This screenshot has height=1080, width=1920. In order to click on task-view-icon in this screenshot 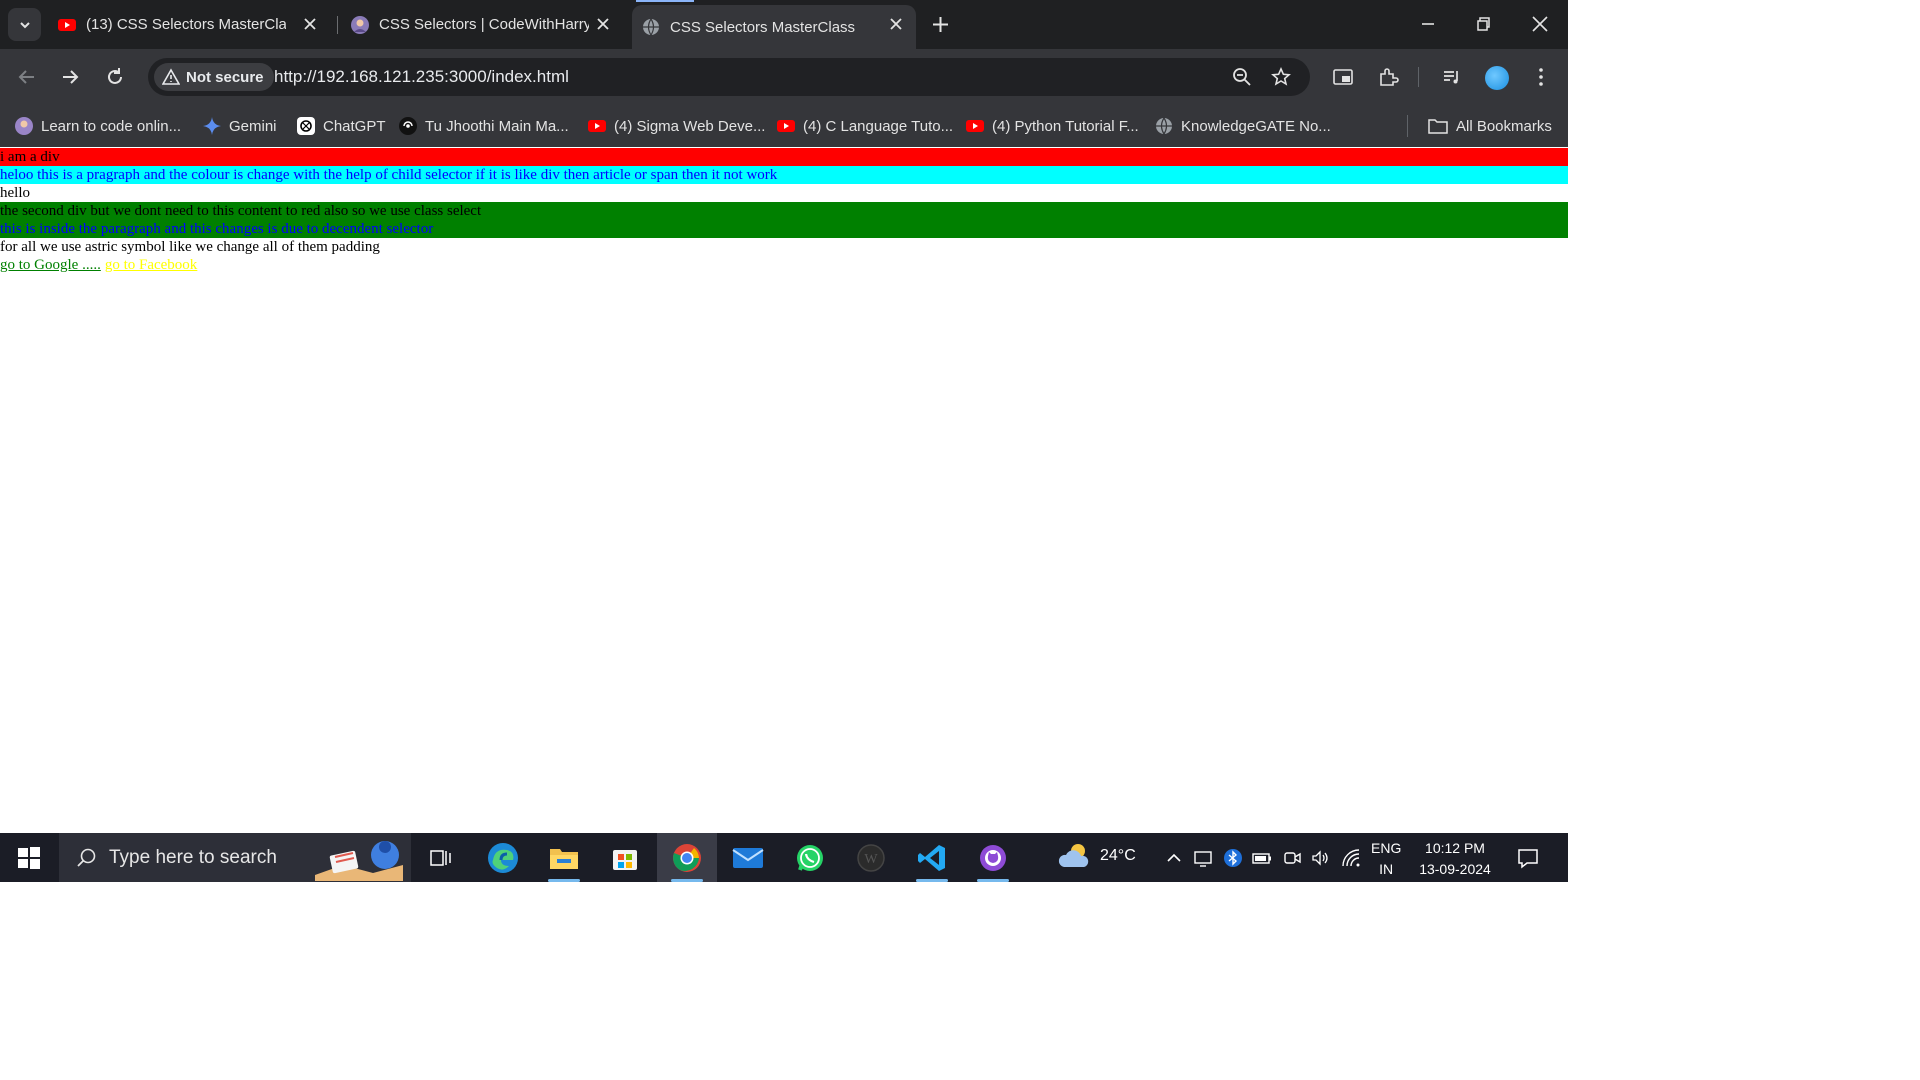, I will do `click(440, 857)`.